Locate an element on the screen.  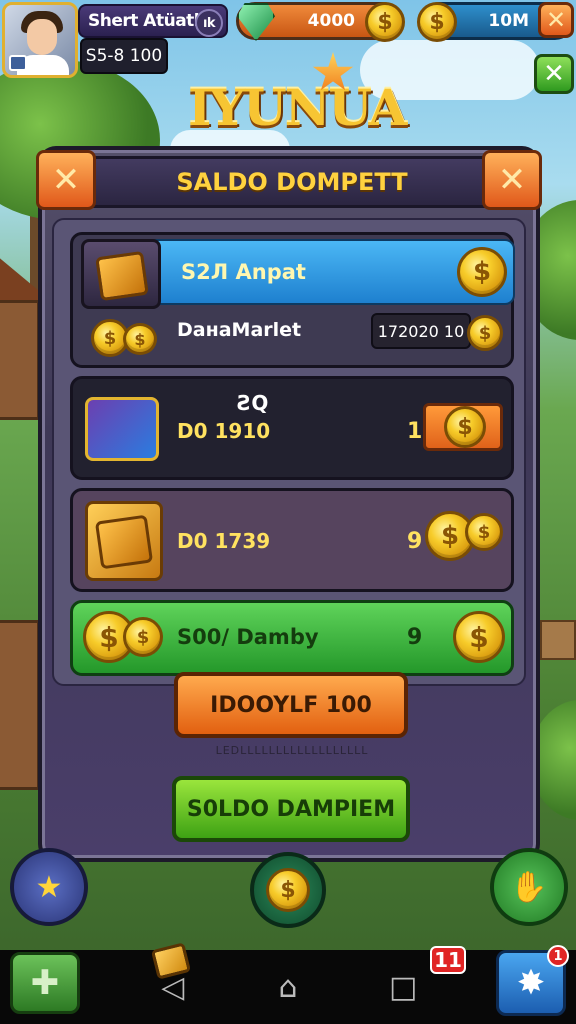
gem-icon is located at coordinates (256, 22).